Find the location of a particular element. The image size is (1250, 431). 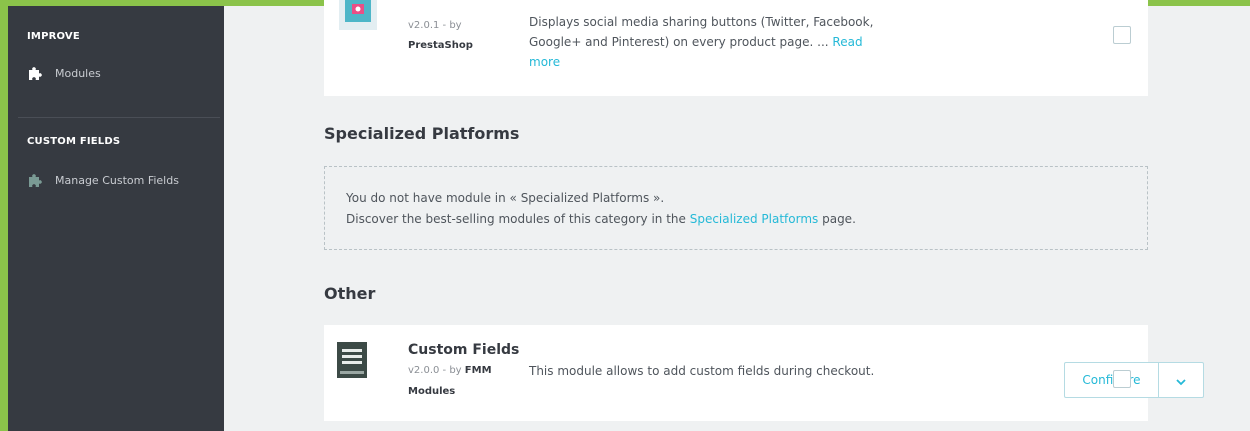

module-author: PrestaShop is located at coordinates (440, 45).